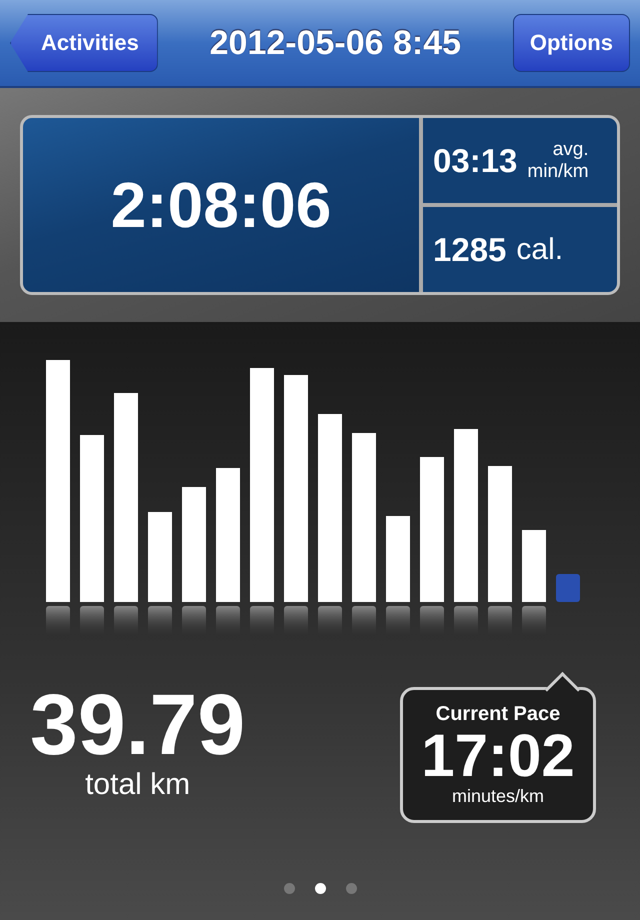 The height and width of the screenshot is (920, 640). Describe the element at coordinates (570, 149) in the screenshot. I see `pace-unit: avg.` at that location.